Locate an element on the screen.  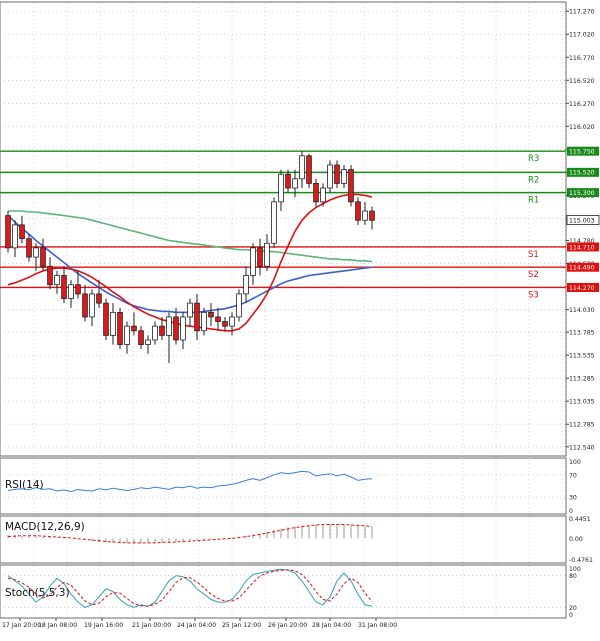
time-tick-label: 25 Jan 12:00 is located at coordinates (241, 625).